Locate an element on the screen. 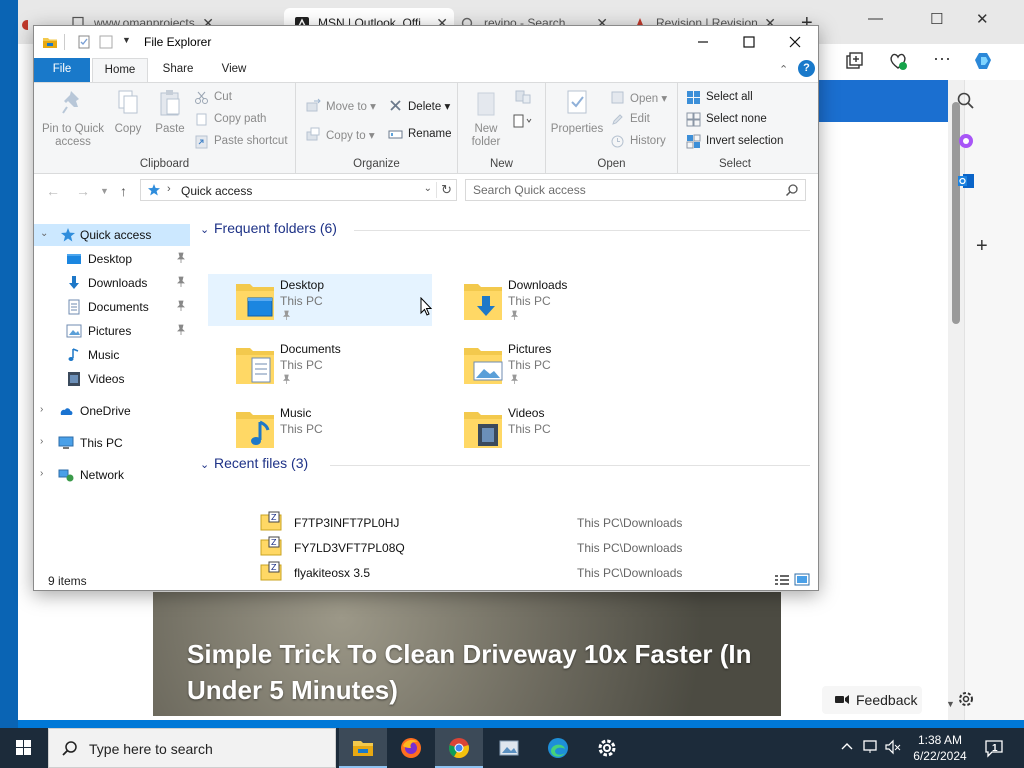 The height and width of the screenshot is (768, 1024). search-input is located at coordinates (621, 190).